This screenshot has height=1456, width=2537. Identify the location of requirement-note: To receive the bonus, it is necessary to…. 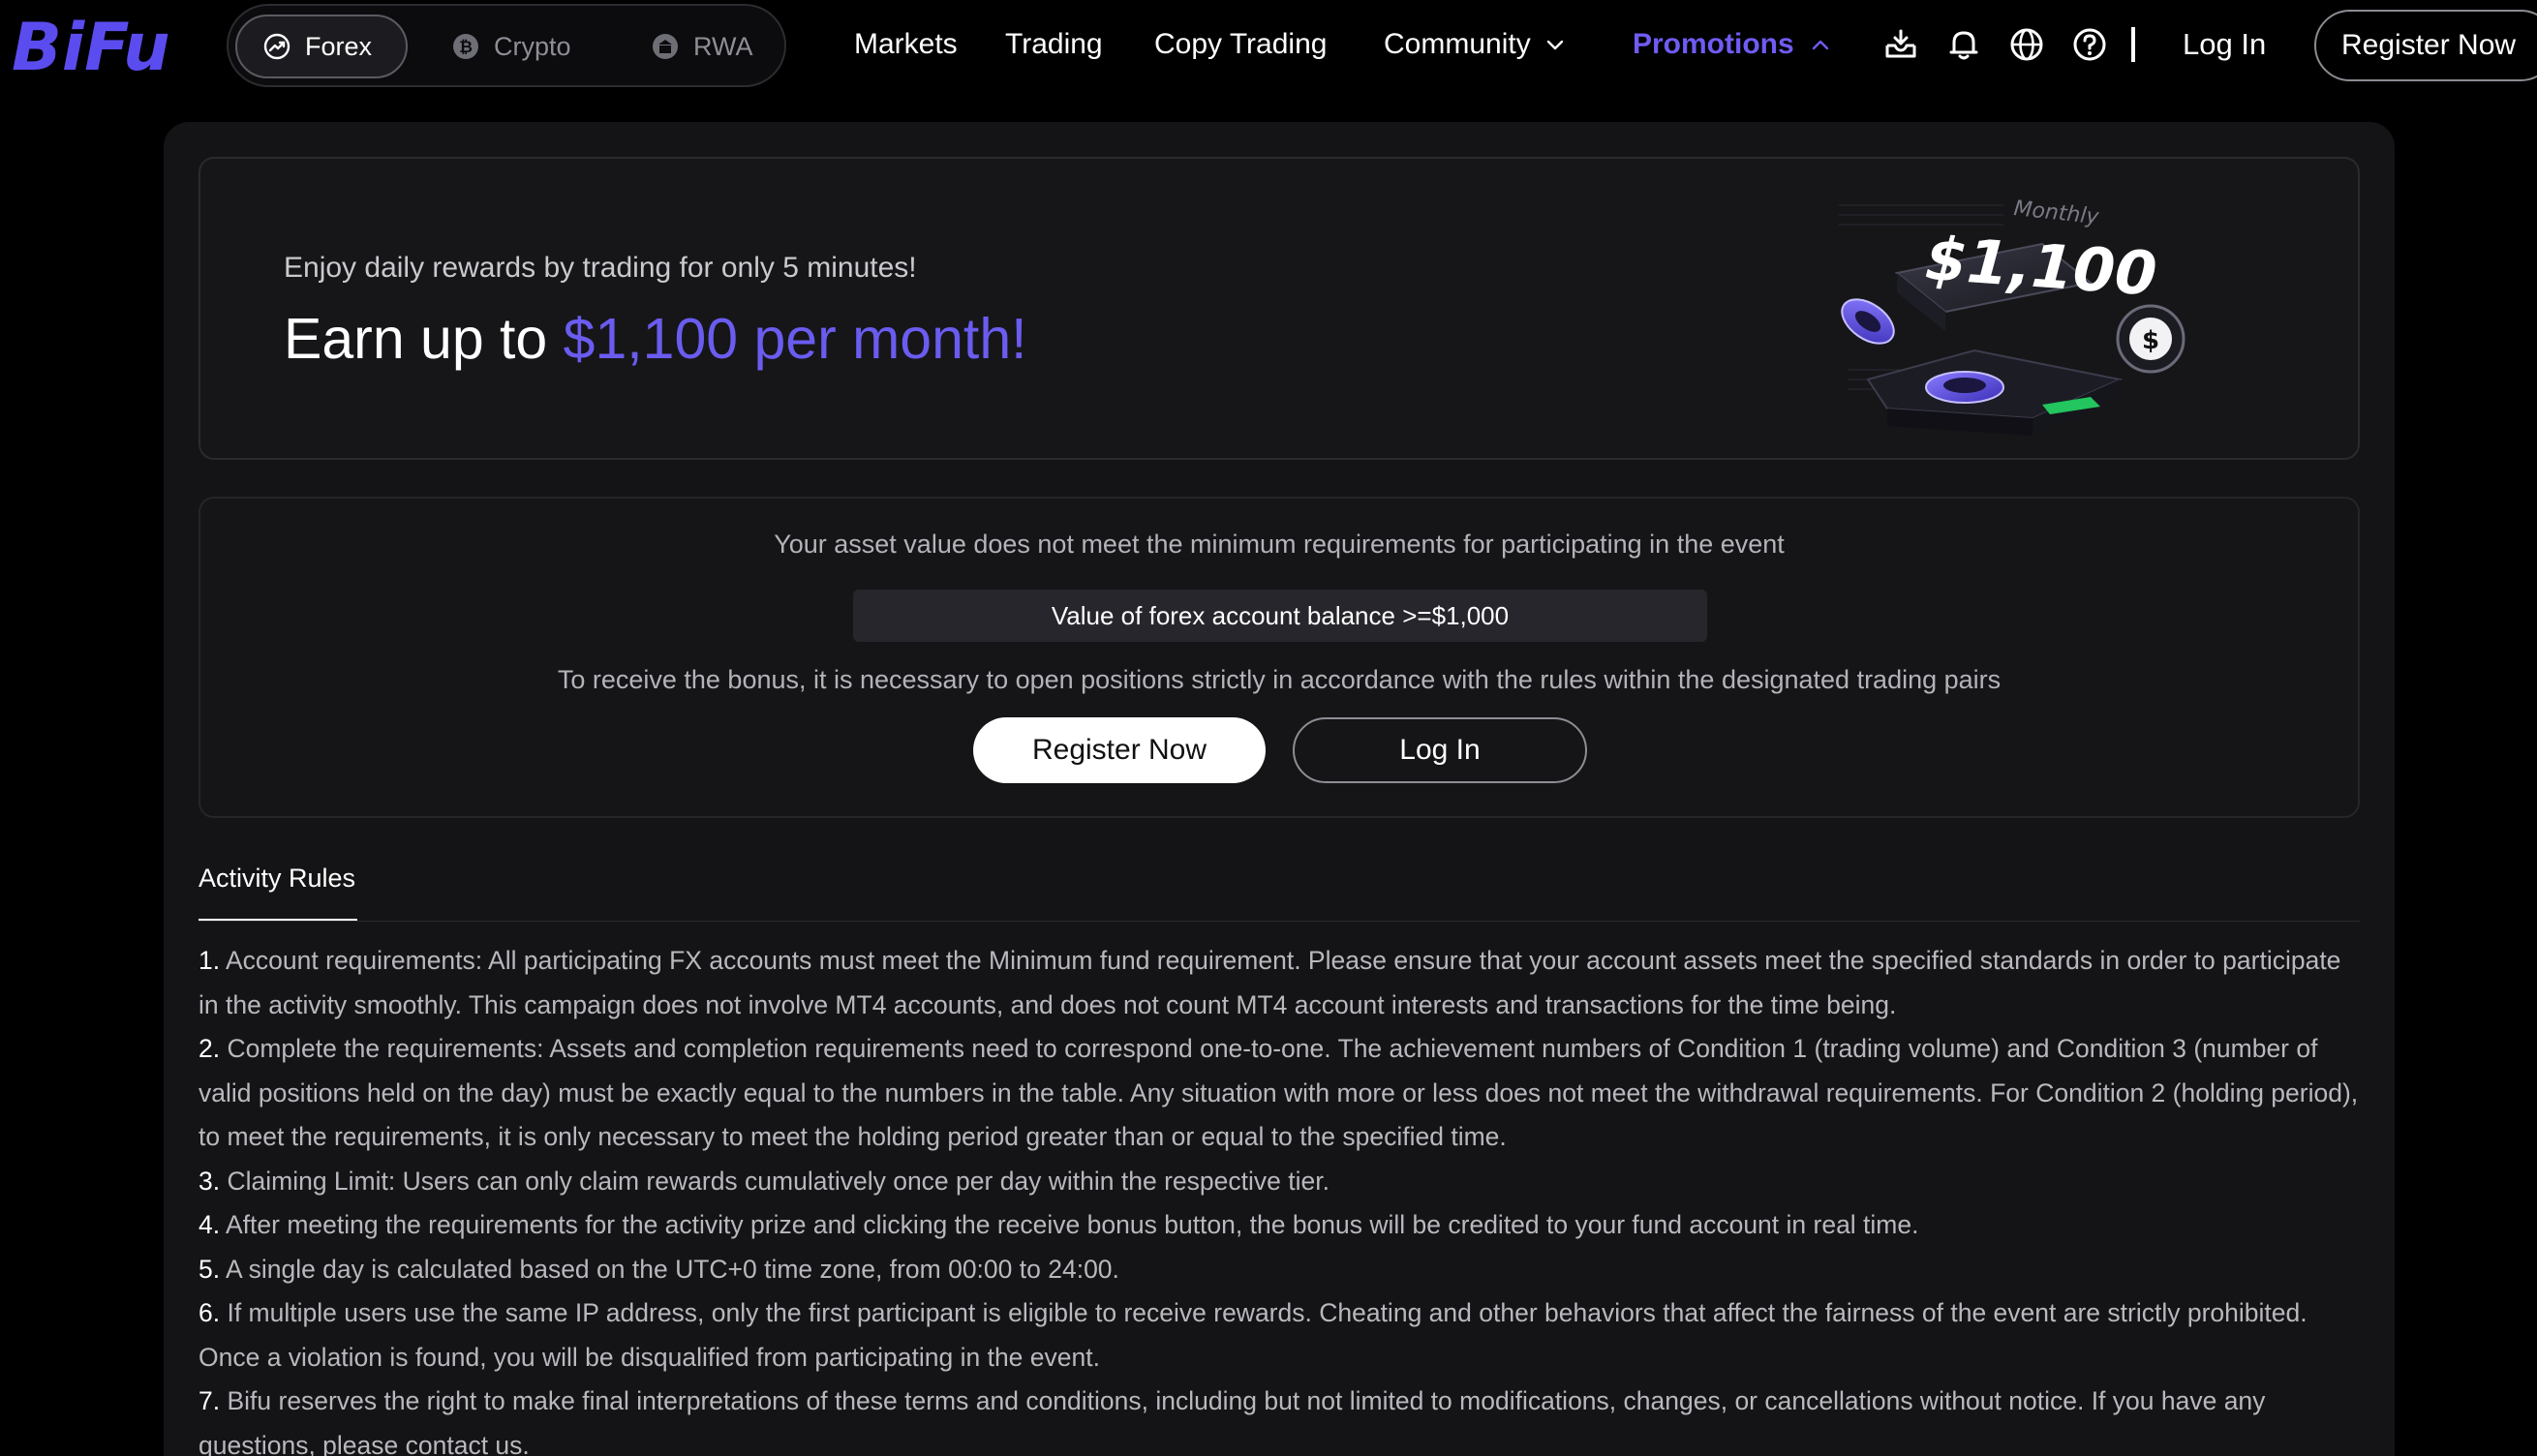
(1279, 680).